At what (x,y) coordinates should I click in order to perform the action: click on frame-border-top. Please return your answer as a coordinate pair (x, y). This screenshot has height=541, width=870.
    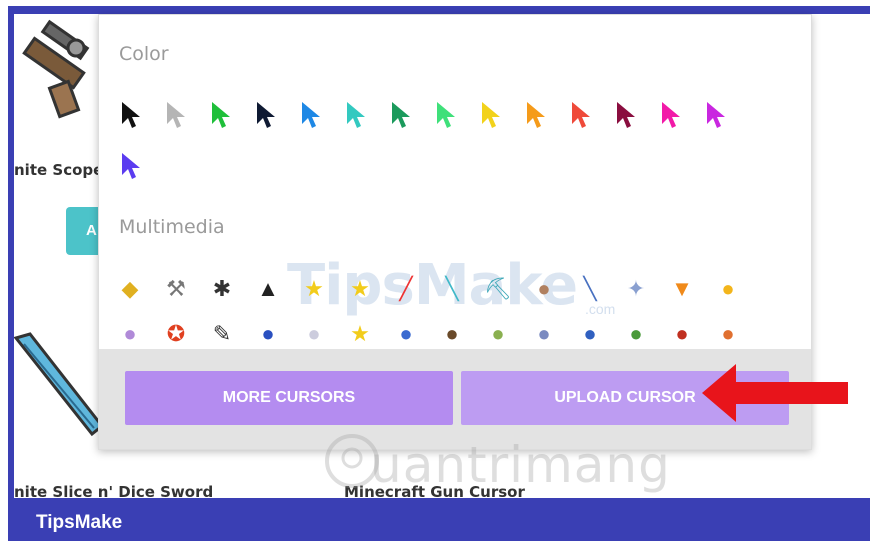
    Looking at the image, I should click on (439, 10).